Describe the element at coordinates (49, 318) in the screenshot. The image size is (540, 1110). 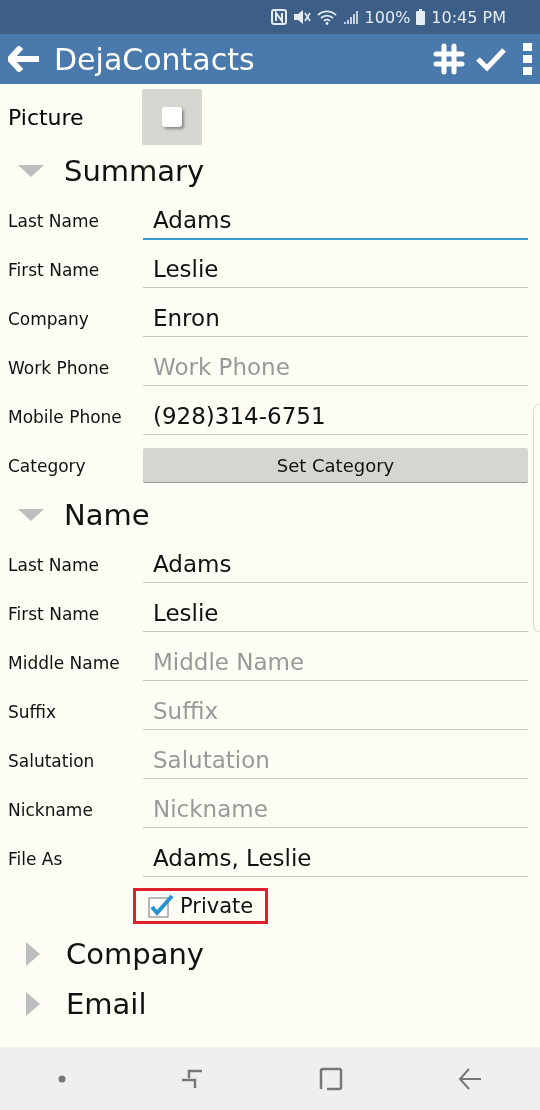
I see `field-label: Company` at that location.